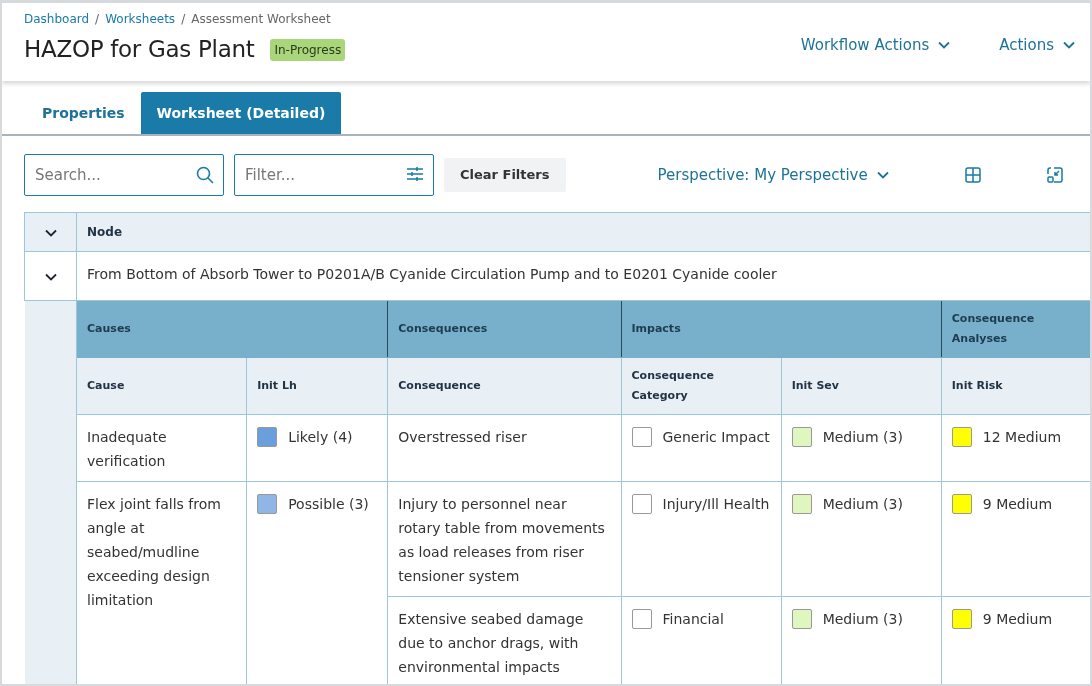  I want to click on status-badge: In-Progress, so click(308, 49).